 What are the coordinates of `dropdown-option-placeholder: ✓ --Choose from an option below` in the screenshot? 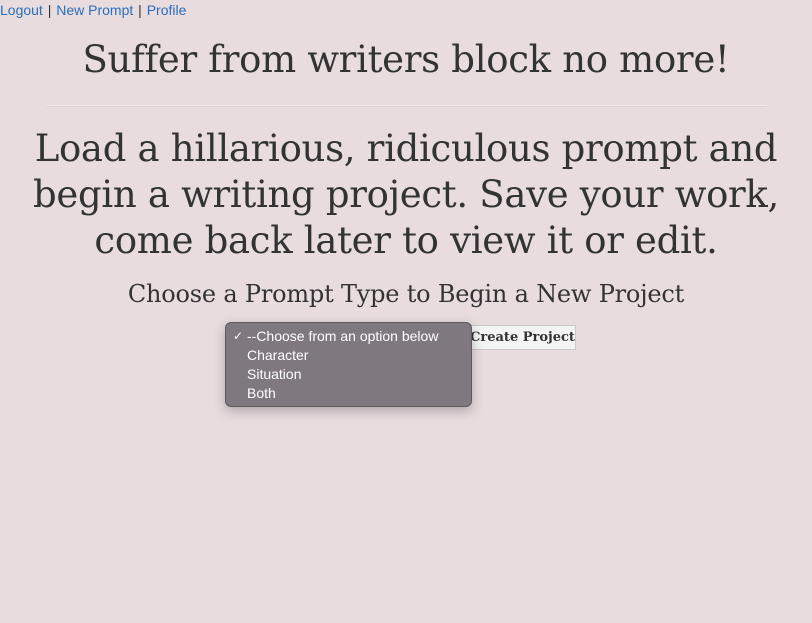 It's located at (348, 336).